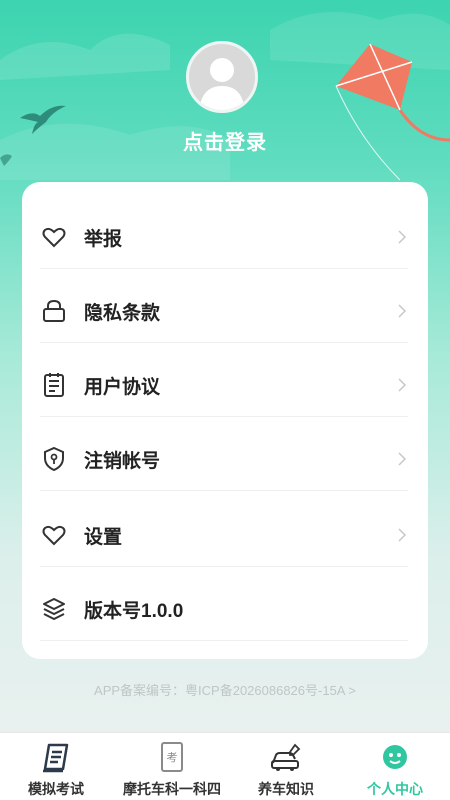 Image resolution: width=450 pixels, height=800 pixels. What do you see at coordinates (54, 385) in the screenshot?
I see `document-icon` at bounding box center [54, 385].